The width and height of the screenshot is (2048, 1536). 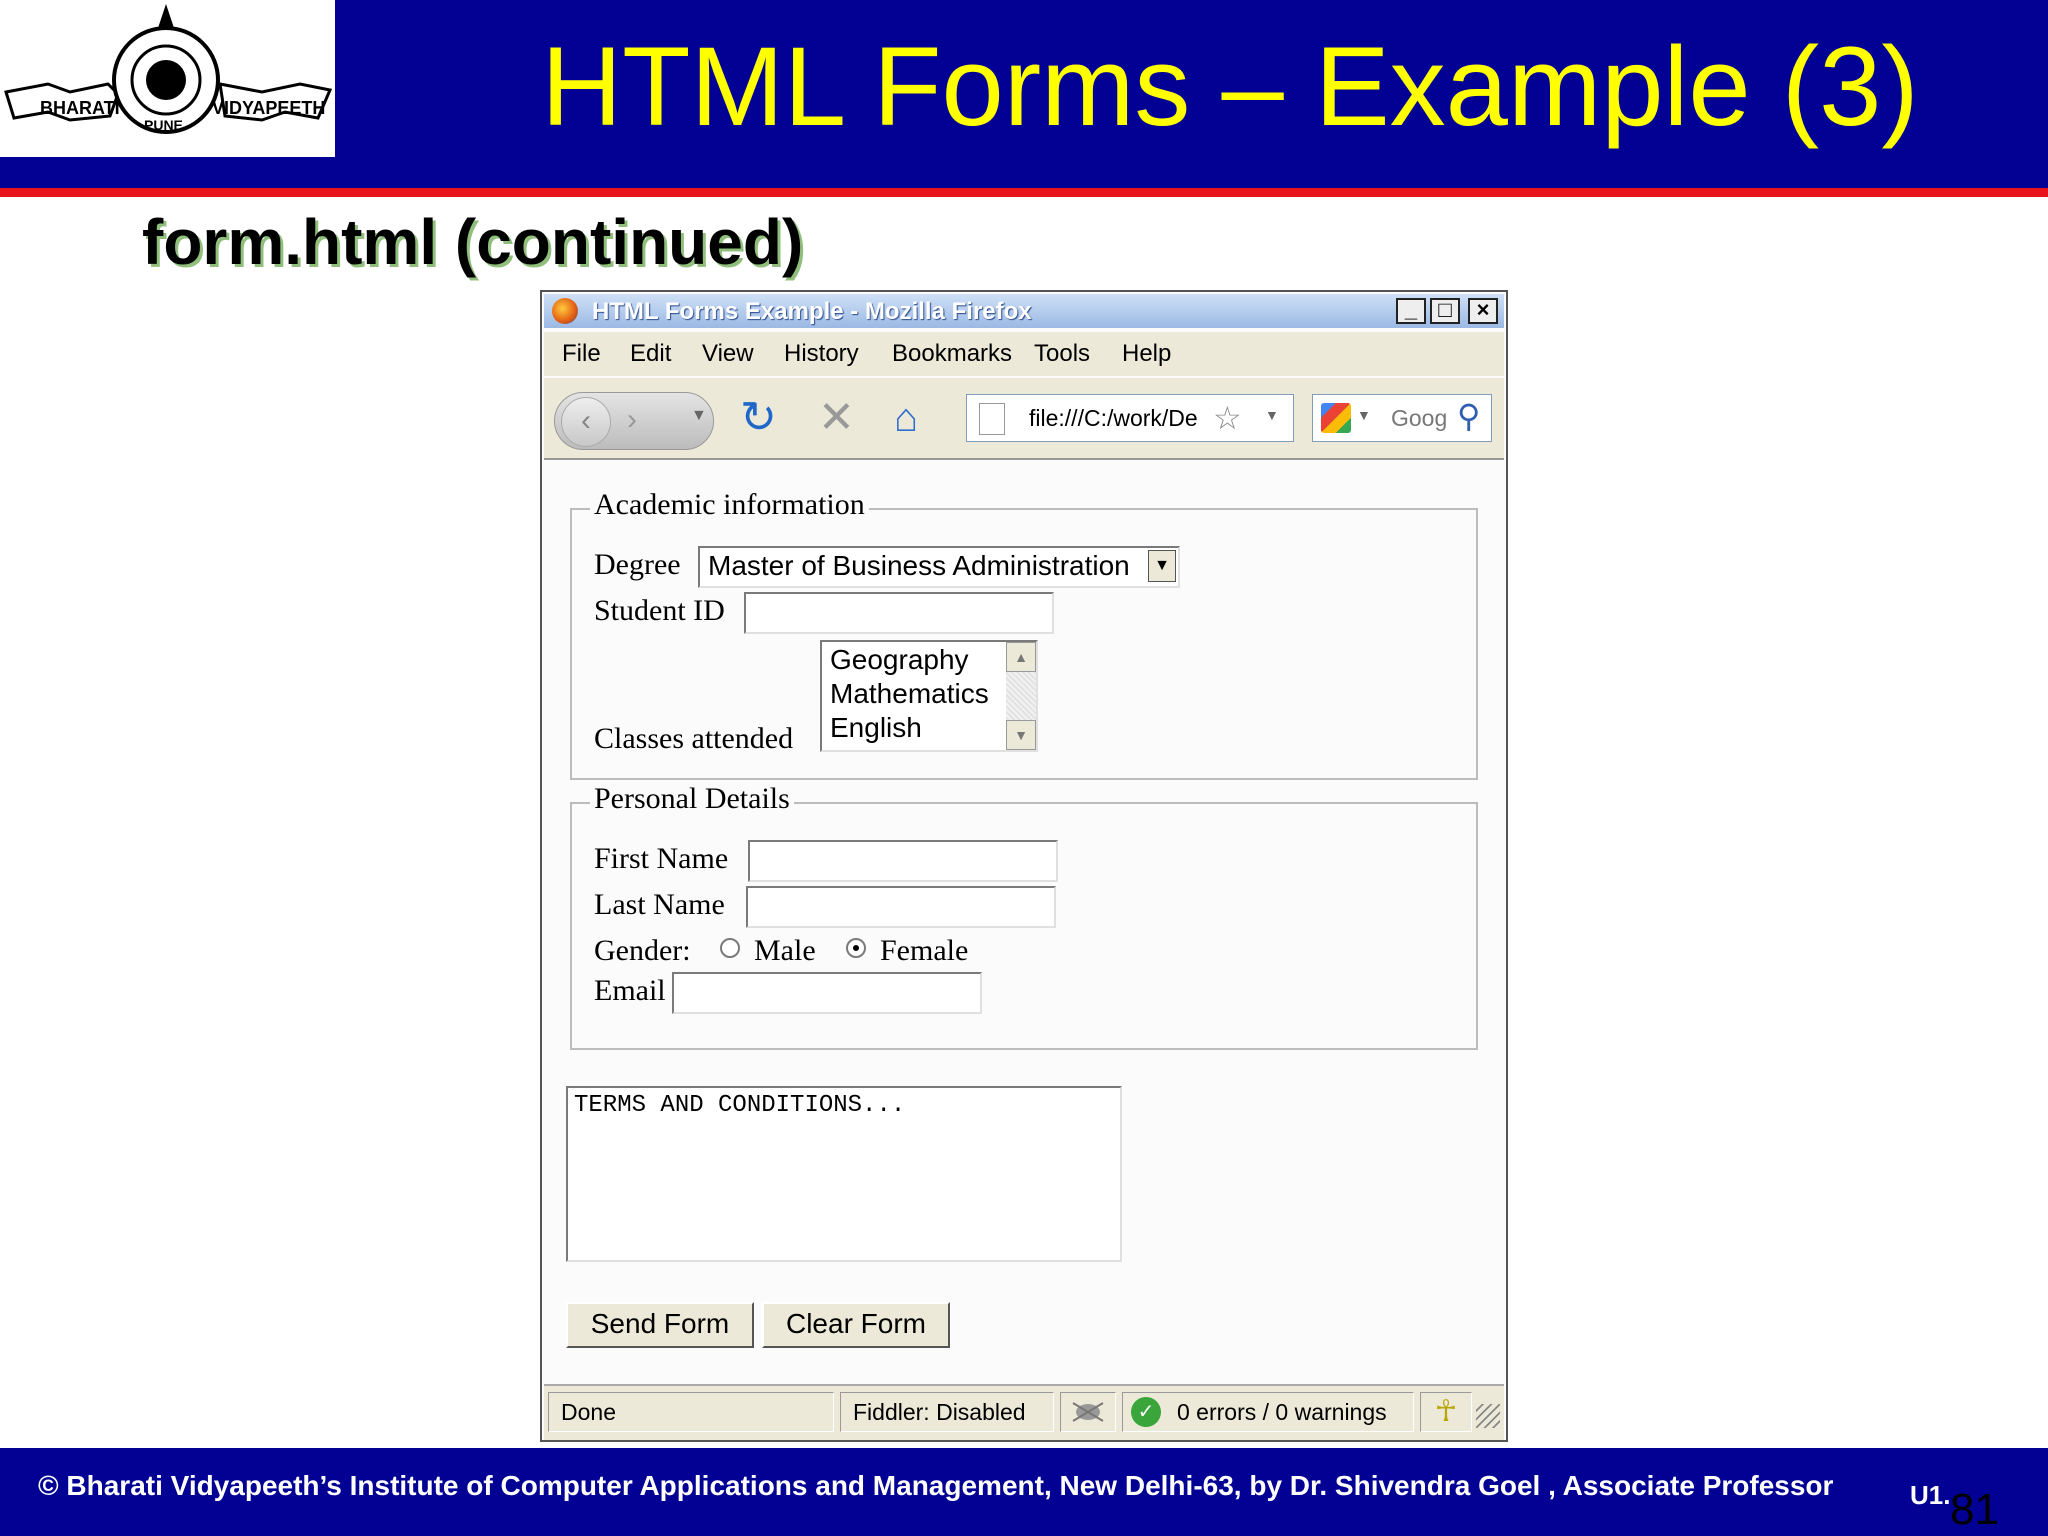 I want to click on gender-male-label: Male, so click(x=785, y=950).